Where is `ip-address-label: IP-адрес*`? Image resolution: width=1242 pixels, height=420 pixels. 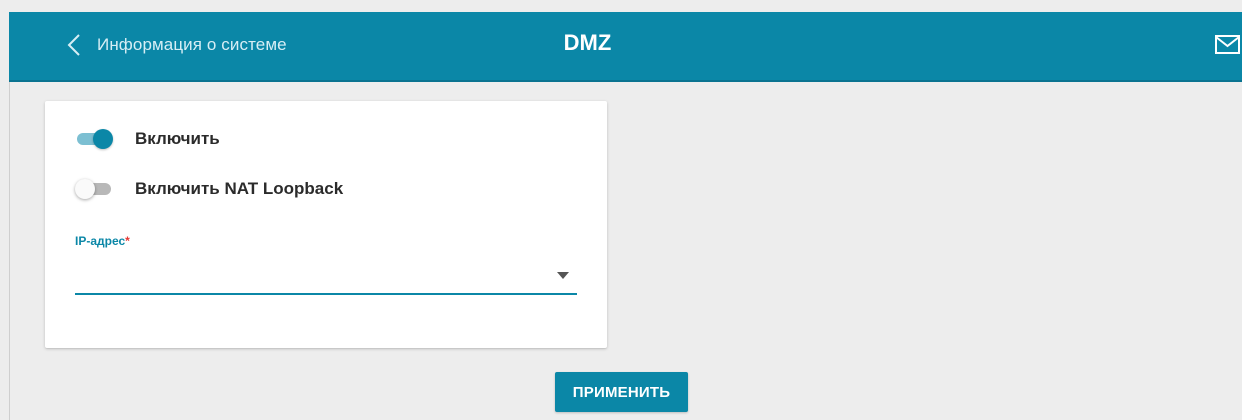 ip-address-label: IP-адрес* is located at coordinates (102, 241).